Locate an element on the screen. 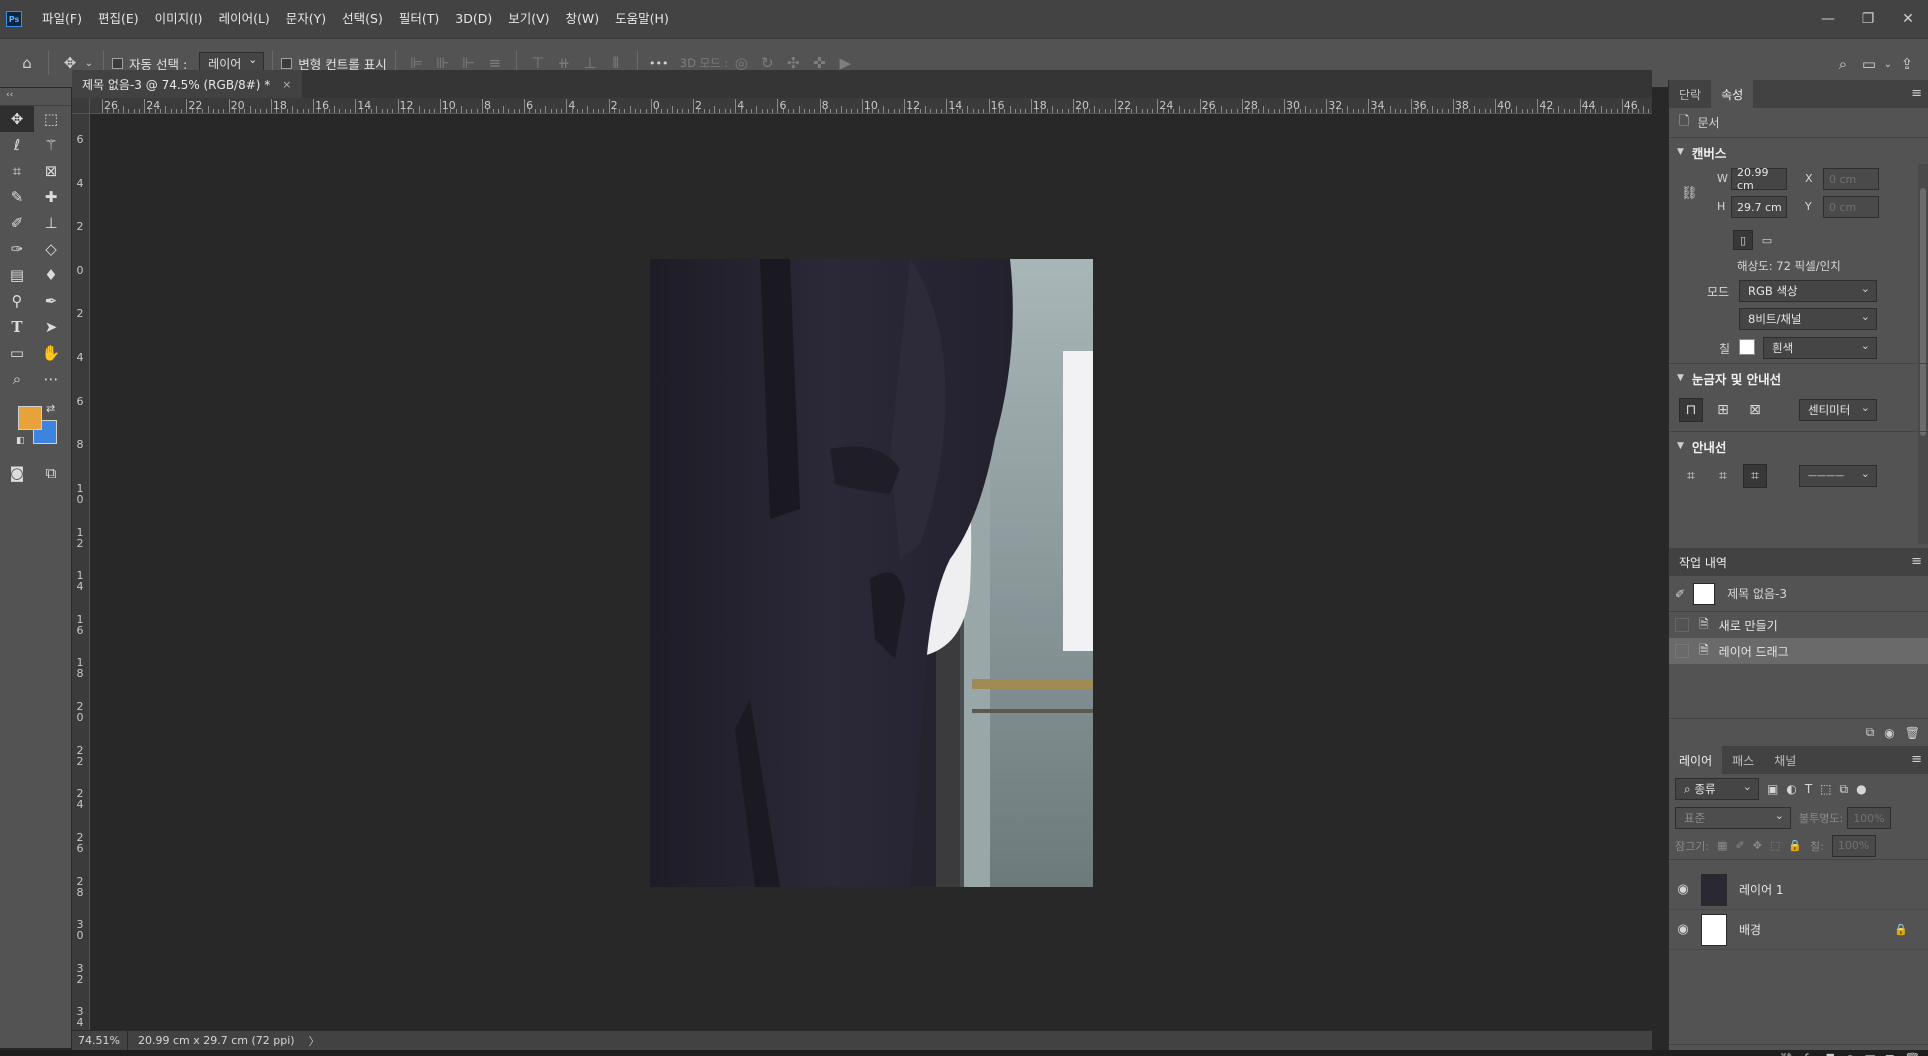  lock-artboard-icon: ⬚ is located at coordinates (1775, 845).